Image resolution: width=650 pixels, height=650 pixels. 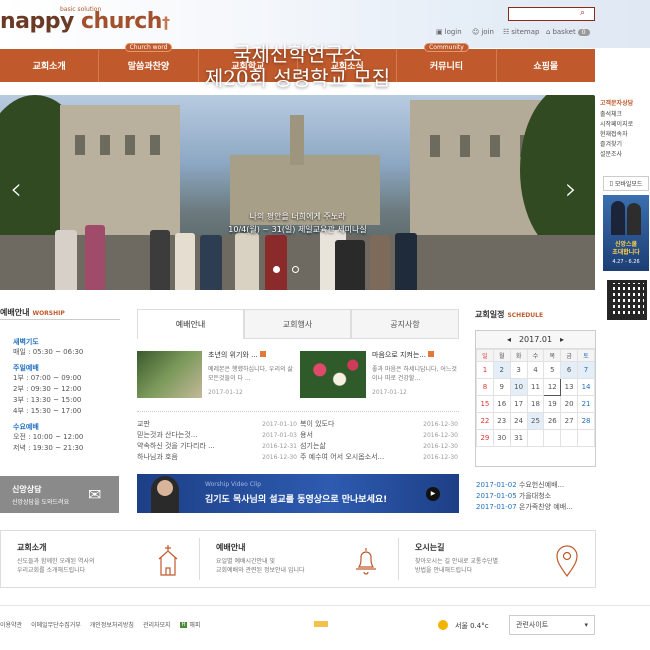 What do you see at coordinates (297, 216) in the screenshot?
I see `hero-subtitle-1: 나의 평안을 너희에게 주노라` at bounding box center [297, 216].